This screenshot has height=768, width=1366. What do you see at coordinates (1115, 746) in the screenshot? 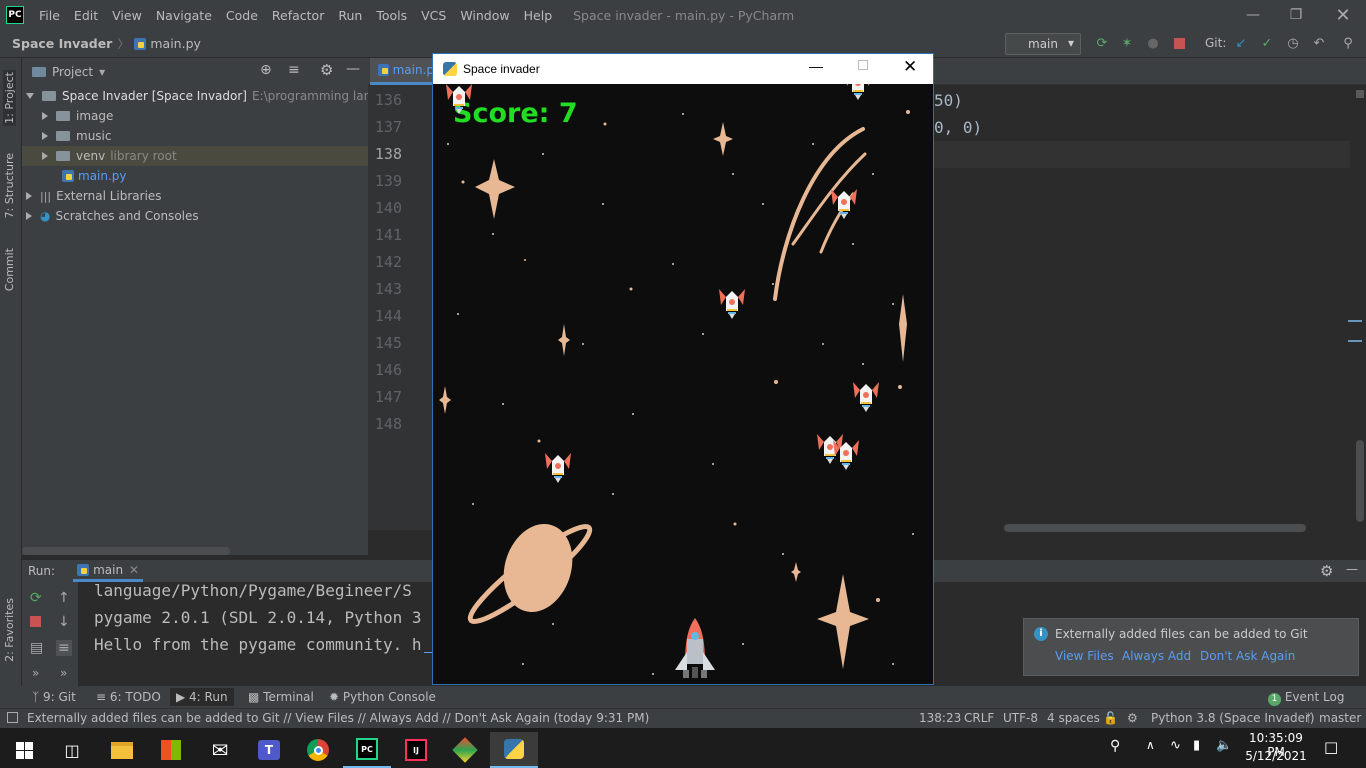
I see `people-icon: ⚲` at bounding box center [1115, 746].